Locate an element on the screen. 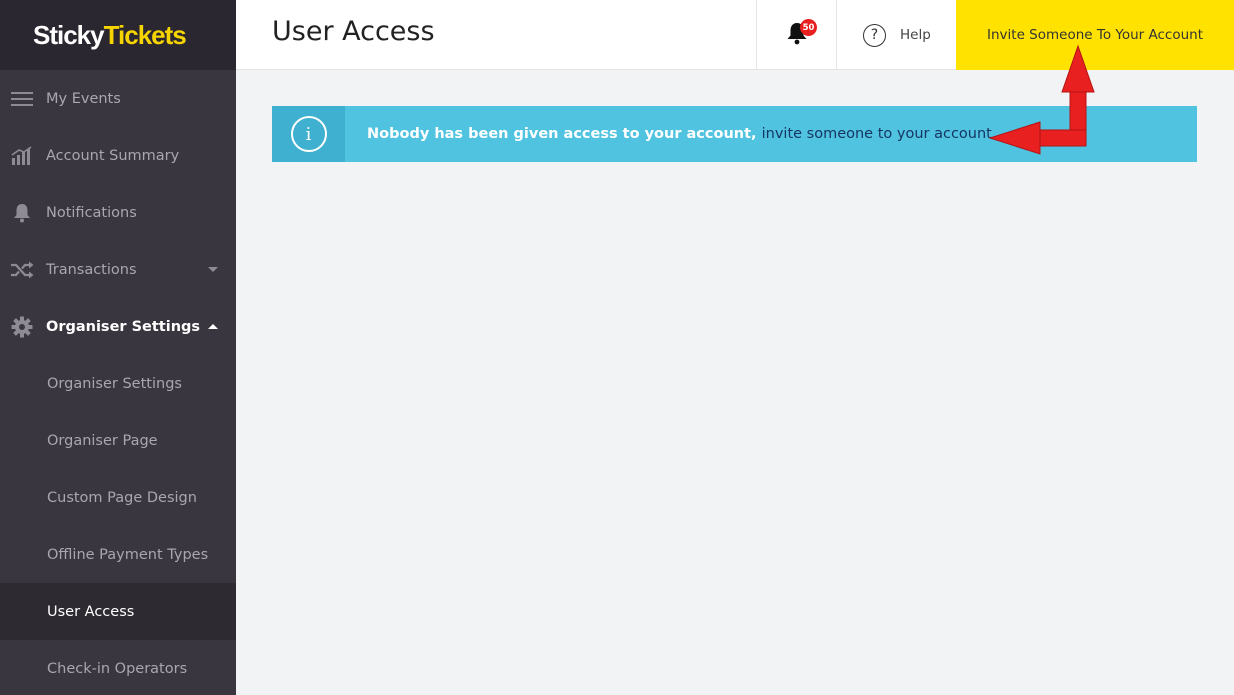 The image size is (1234, 695). page-title: User Access is located at coordinates (353, 31).